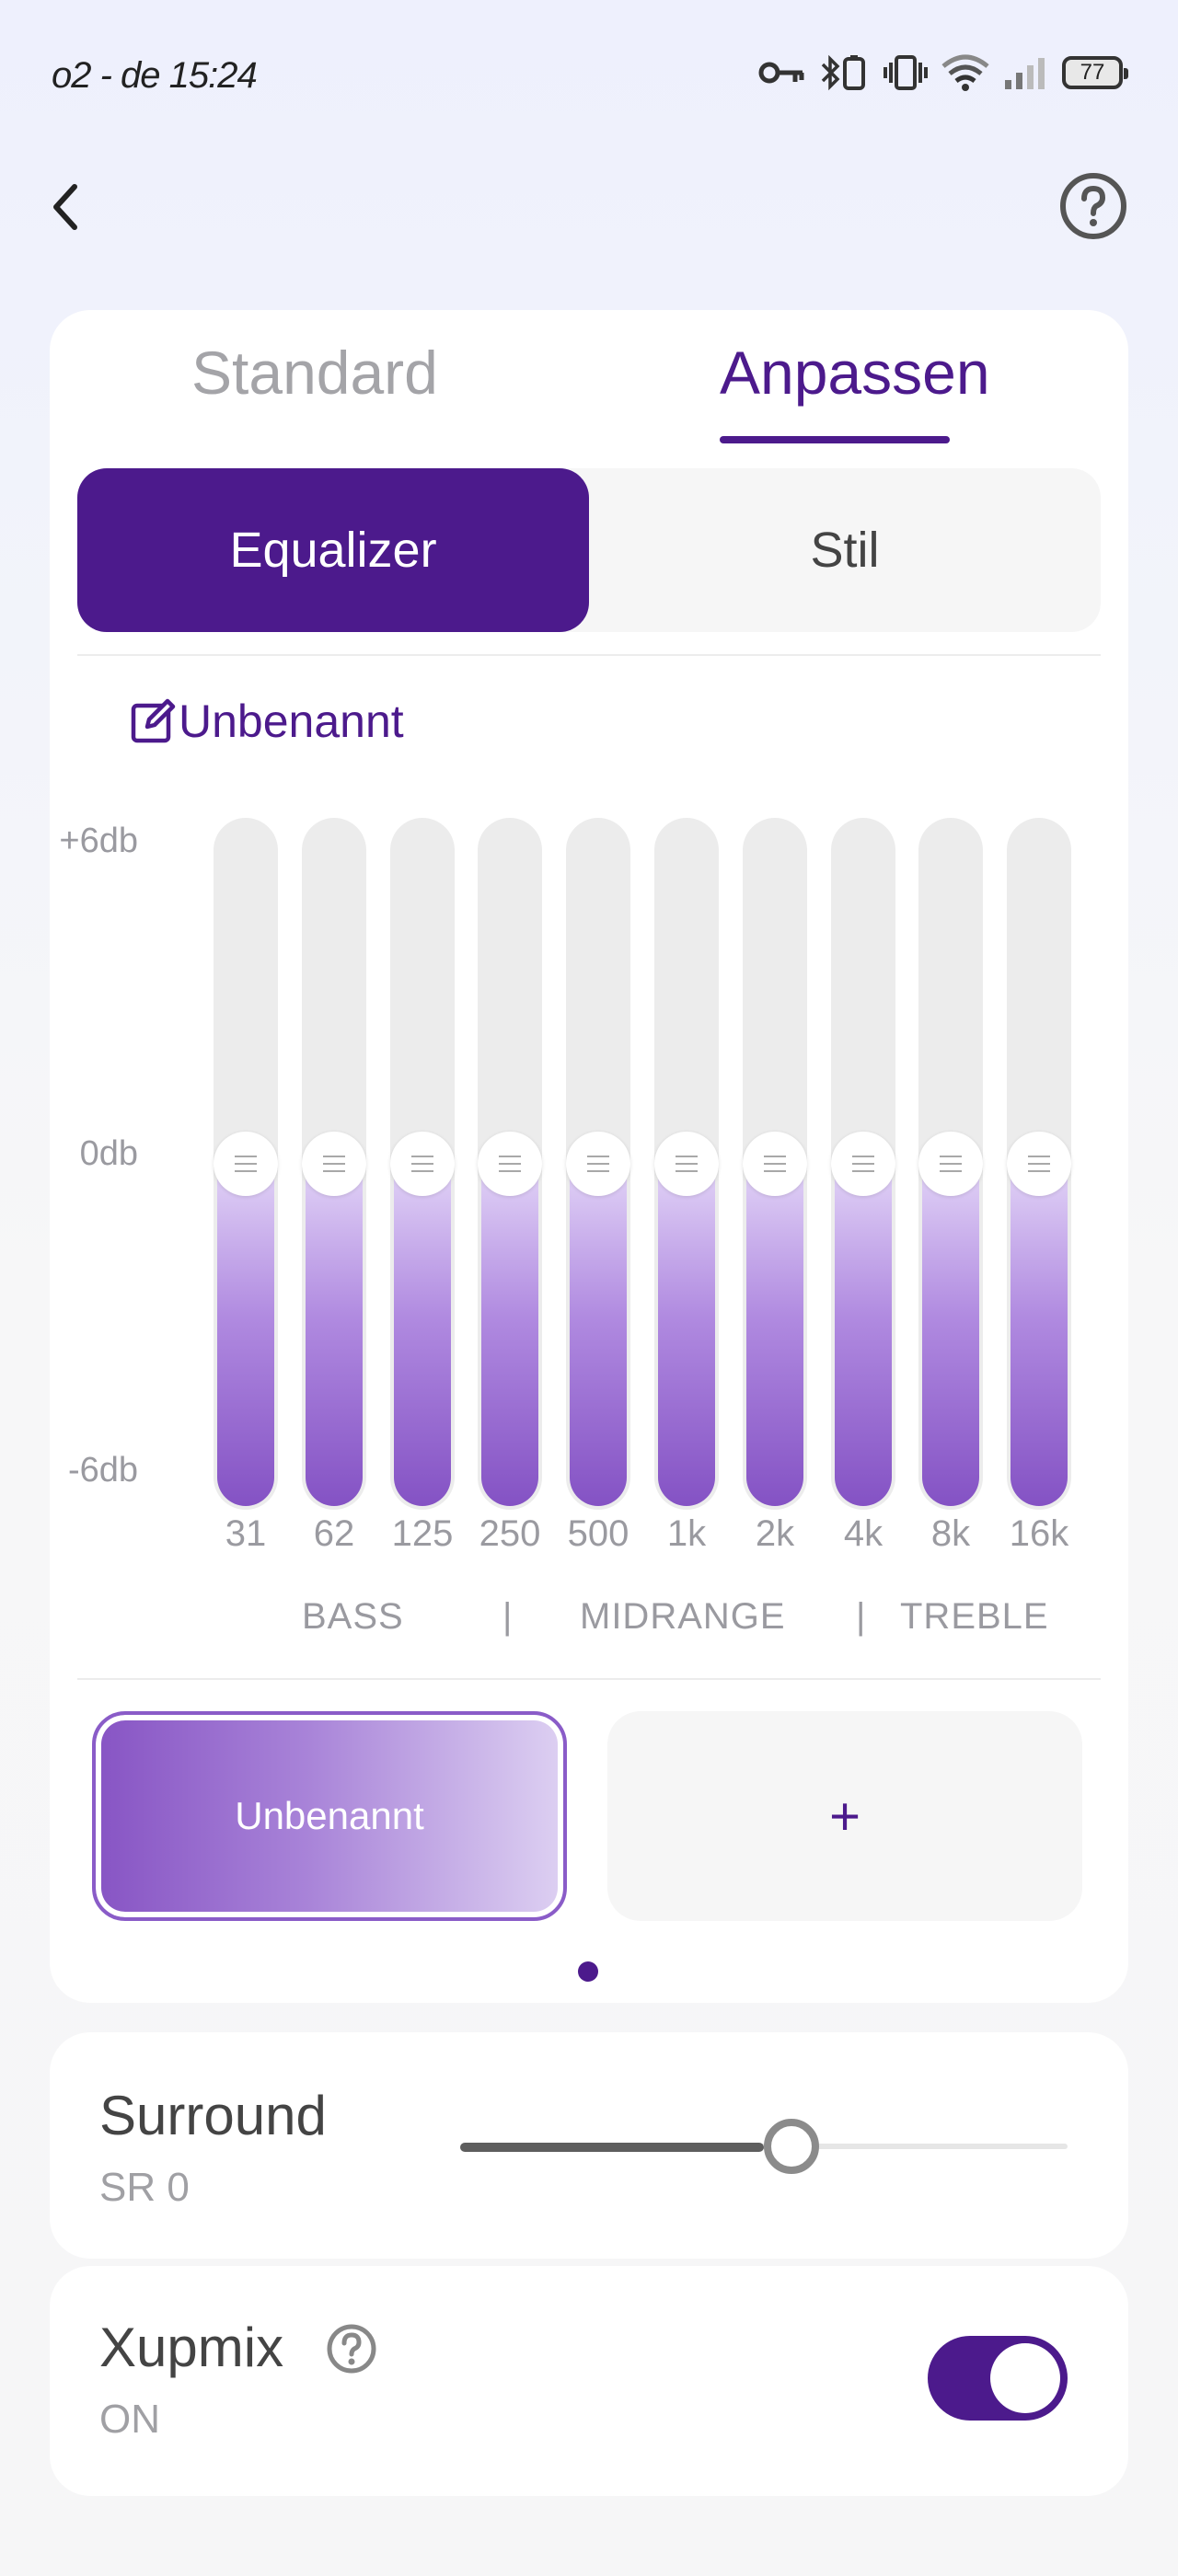  What do you see at coordinates (781, 73) in the screenshot?
I see `vpn-key-icon` at bounding box center [781, 73].